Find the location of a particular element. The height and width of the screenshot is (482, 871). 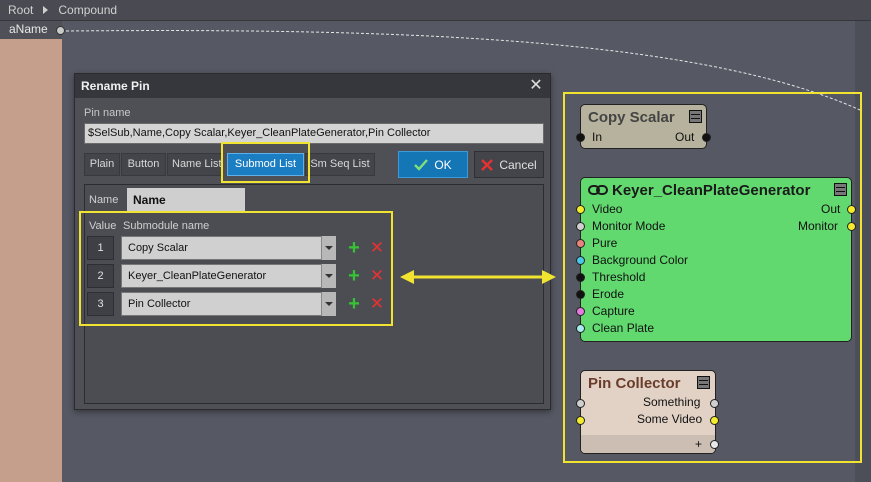

tab-plain: Plain is located at coordinates (102, 164).